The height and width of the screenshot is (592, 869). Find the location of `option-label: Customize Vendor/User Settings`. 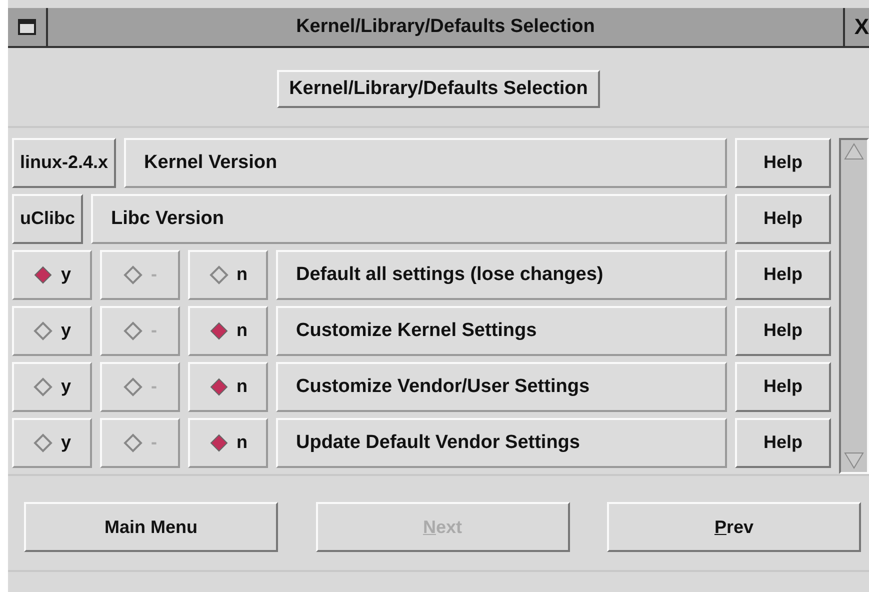

option-label: Customize Vendor/User Settings is located at coordinates (501, 387).